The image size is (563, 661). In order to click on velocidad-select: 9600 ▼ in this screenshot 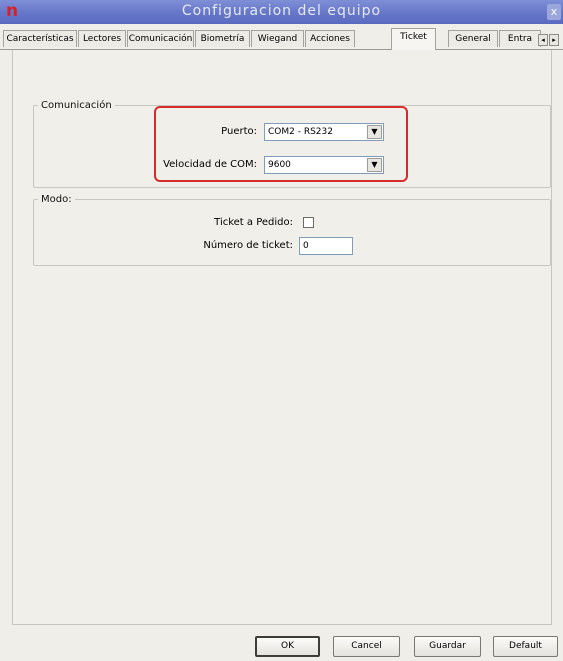, I will do `click(324, 165)`.